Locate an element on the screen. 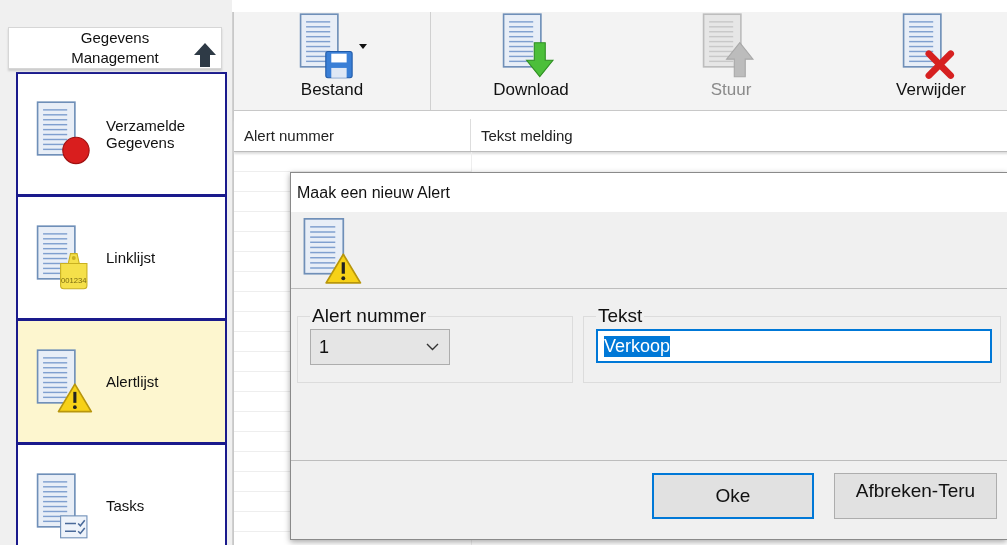 Image resolution: width=1007 pixels, height=545 pixels. sidebar-item: Alertlijst is located at coordinates (121, 382).